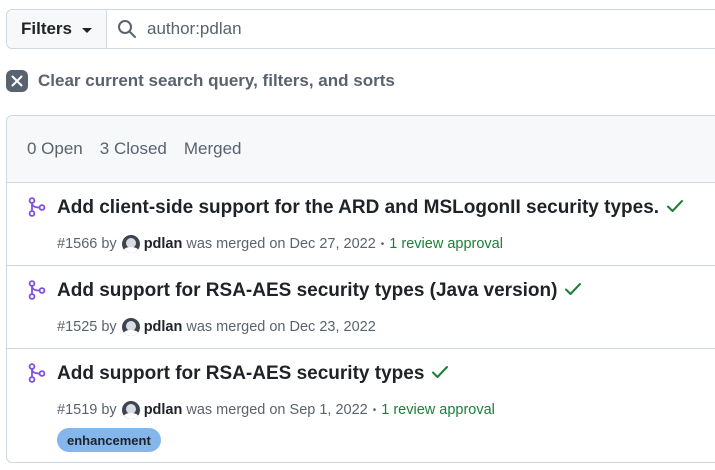  Describe the element at coordinates (77, 410) in the screenshot. I see `pr-number: #1519` at that location.